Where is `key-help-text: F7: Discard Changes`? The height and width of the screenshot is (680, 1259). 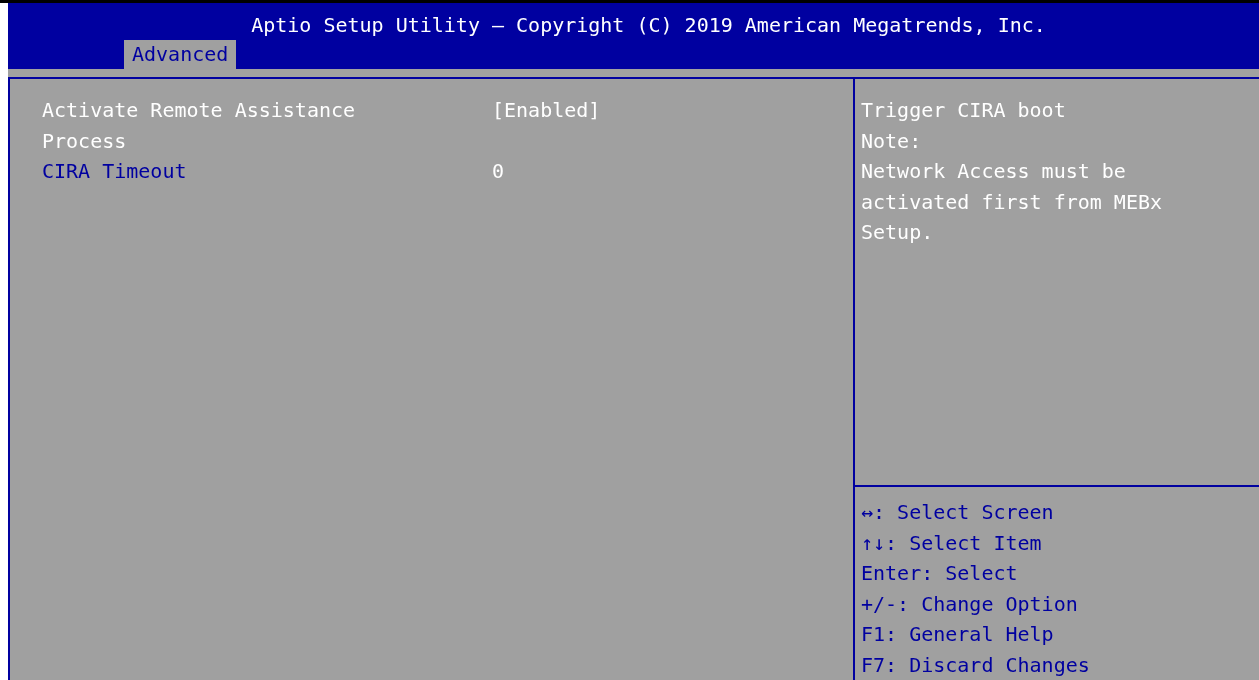 key-help-text: F7: Discard Changes is located at coordinates (976, 665).